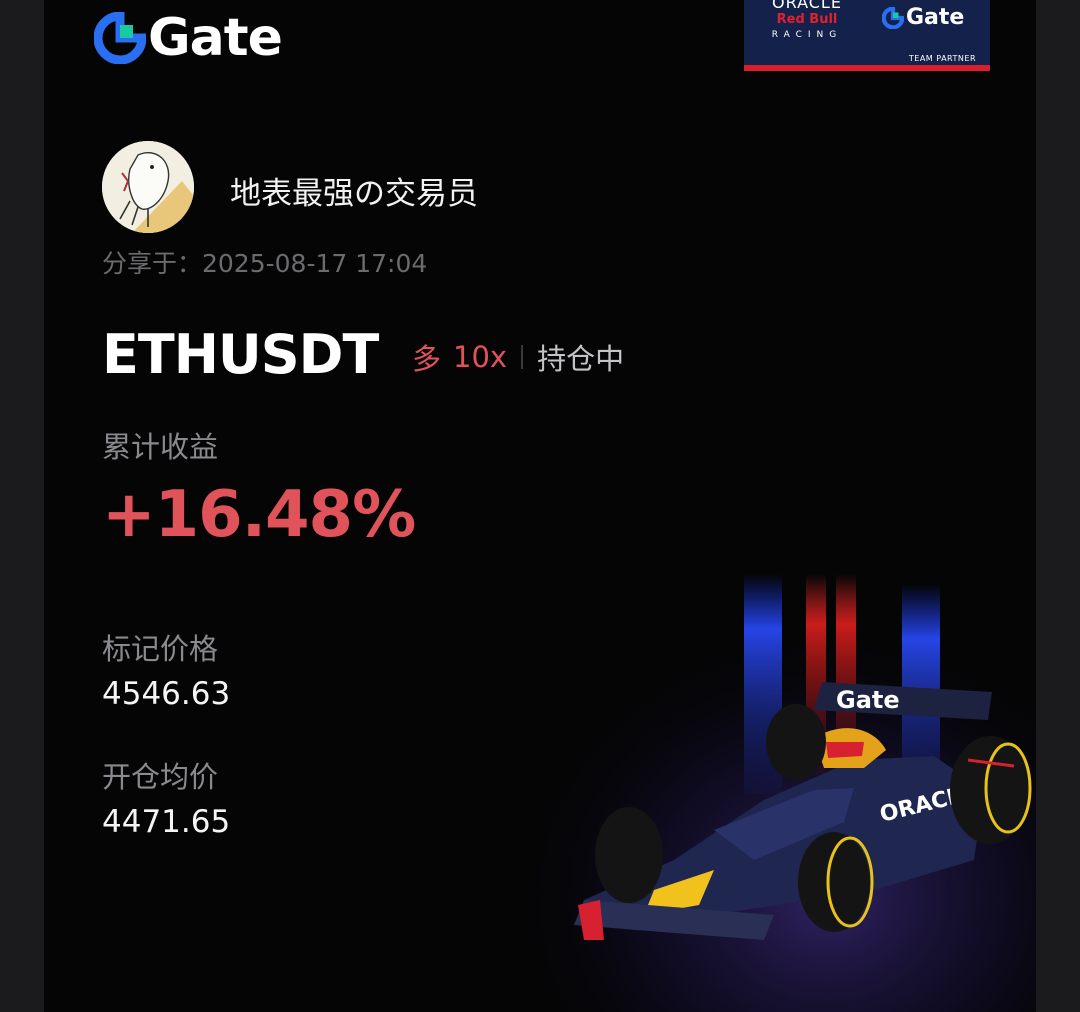 The image size is (1080, 1012). What do you see at coordinates (160, 649) in the screenshot?
I see `mark-price-label: 标记价格` at bounding box center [160, 649].